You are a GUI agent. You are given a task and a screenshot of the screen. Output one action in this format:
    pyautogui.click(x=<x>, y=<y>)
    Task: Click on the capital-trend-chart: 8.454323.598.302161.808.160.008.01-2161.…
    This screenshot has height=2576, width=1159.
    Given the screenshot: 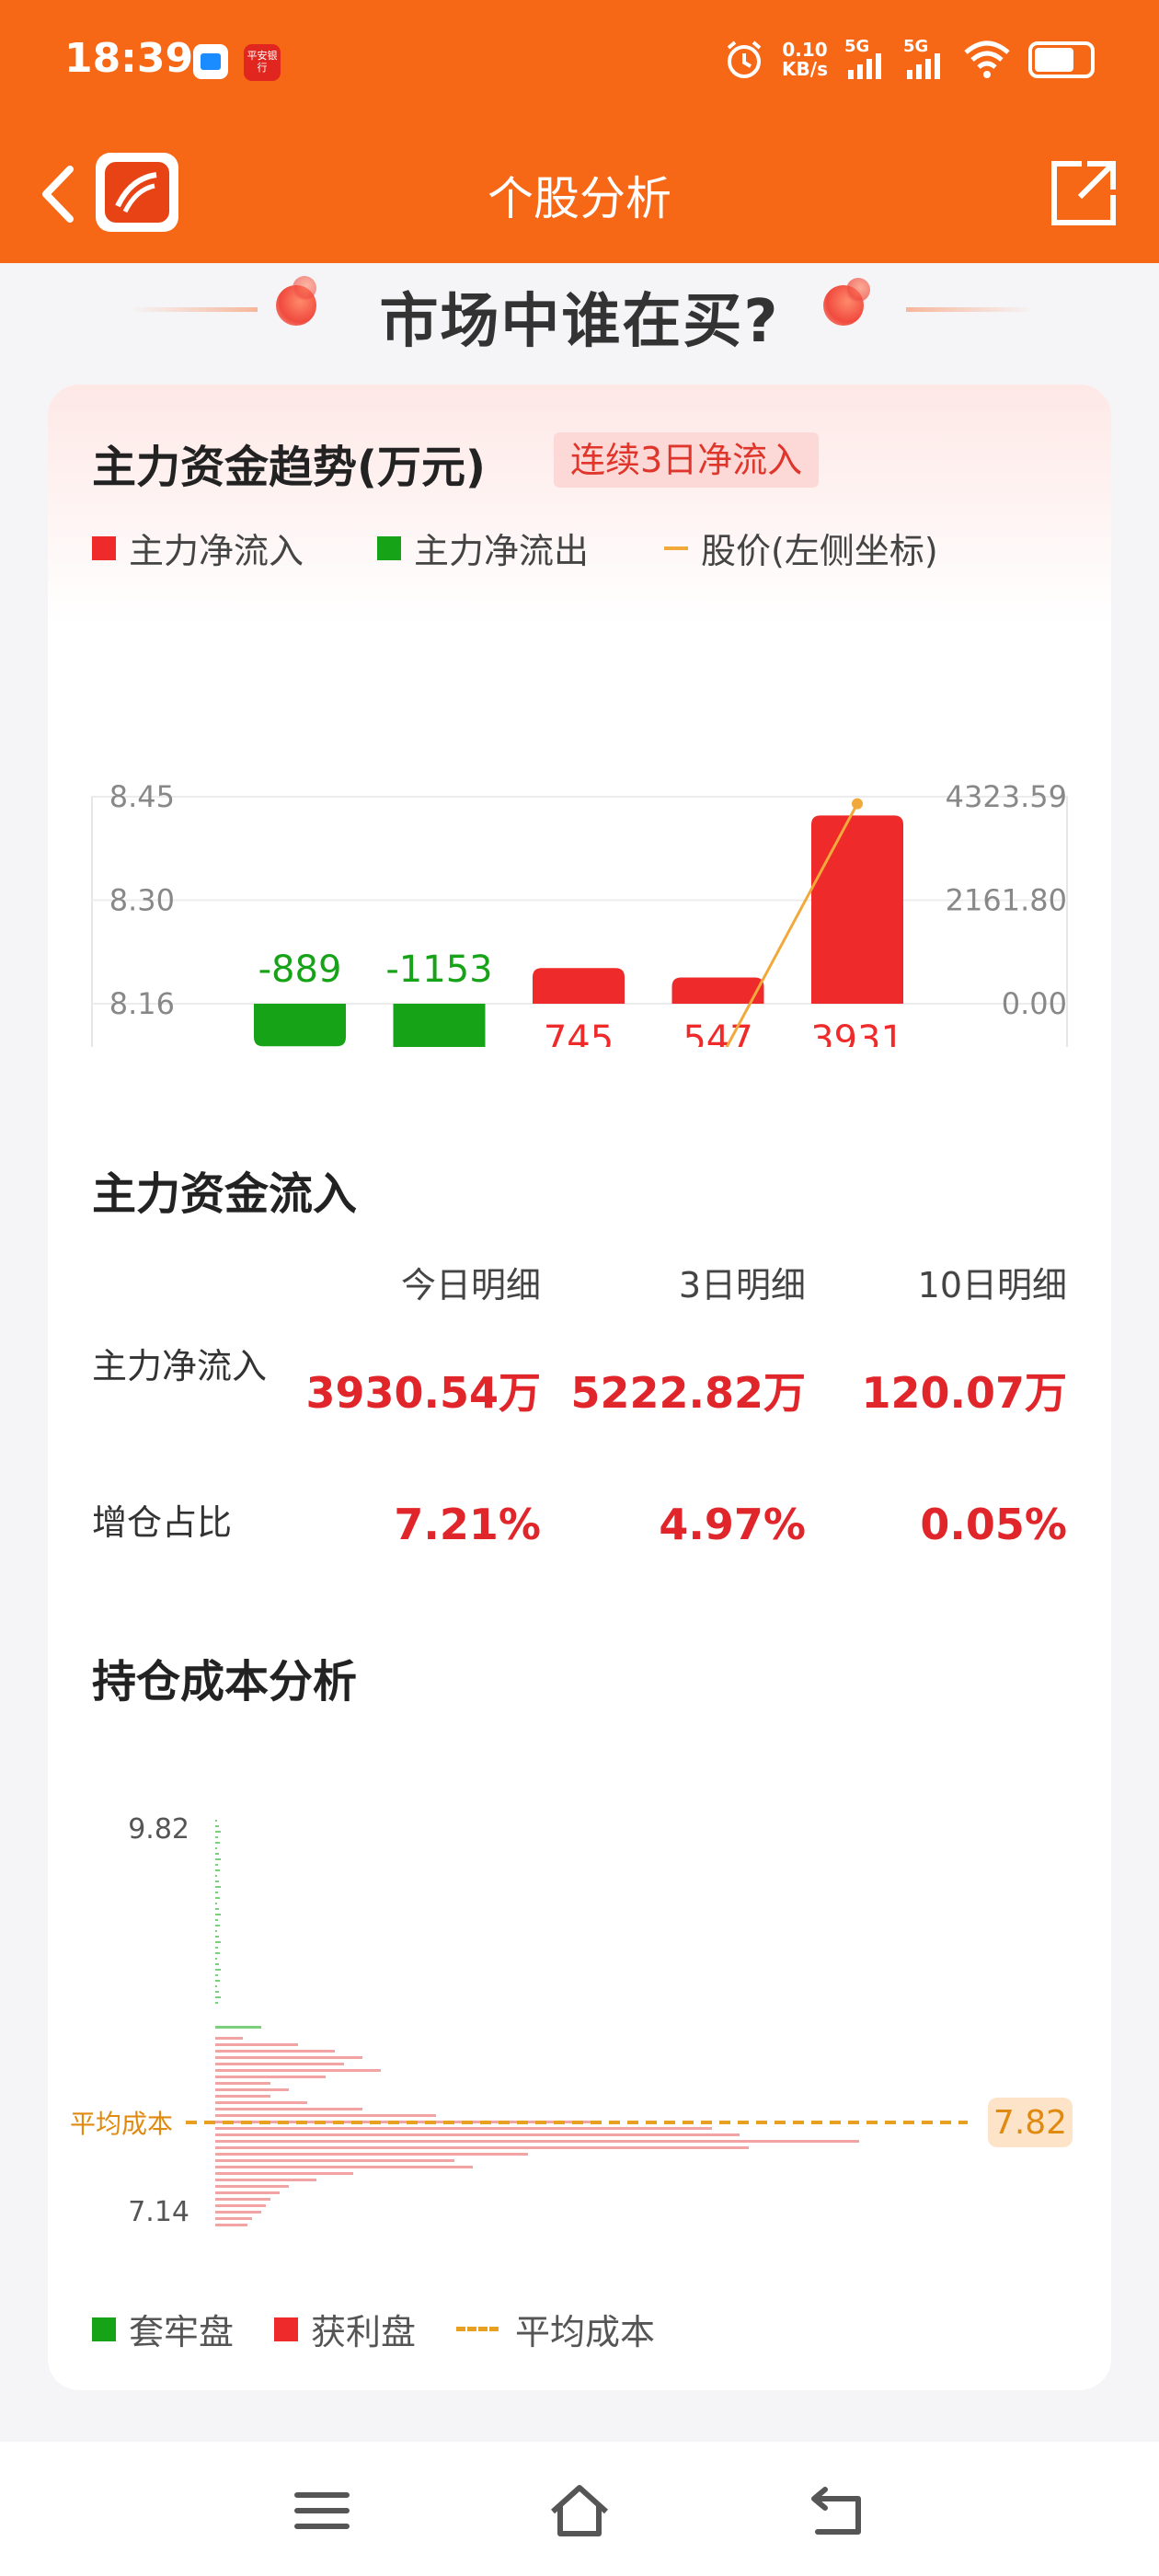 What is the action you would take?
    pyautogui.click(x=579, y=913)
    